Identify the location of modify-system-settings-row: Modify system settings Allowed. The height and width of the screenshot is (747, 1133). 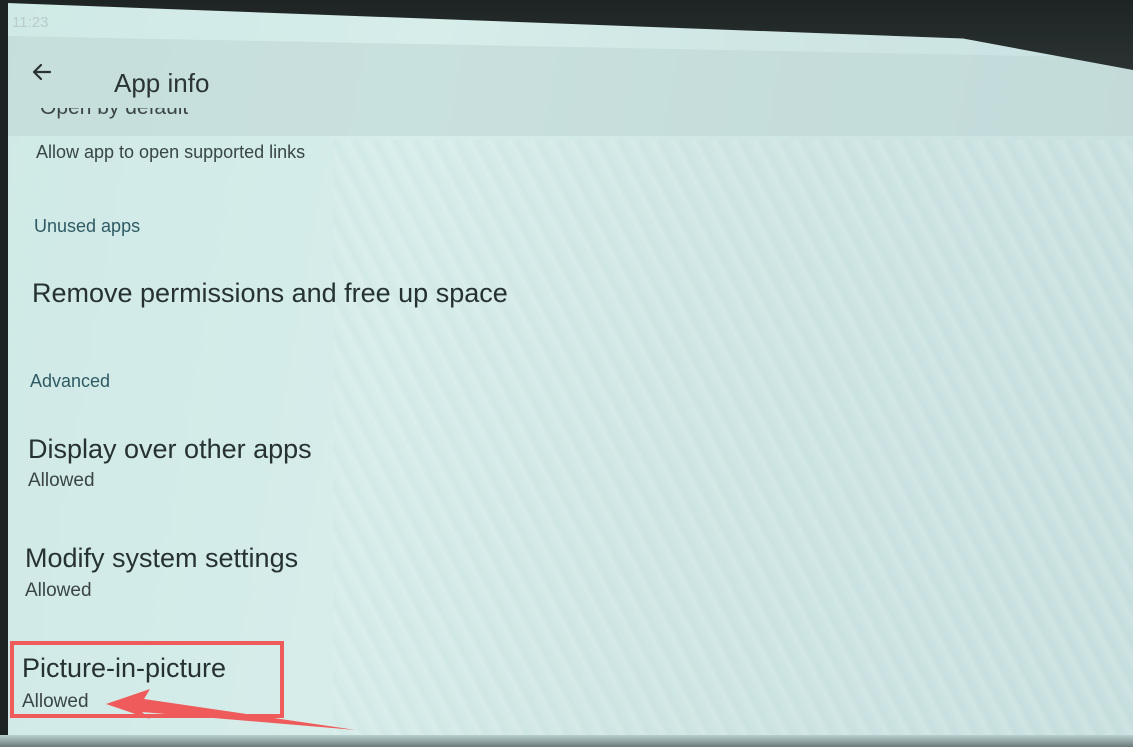
(525, 574).